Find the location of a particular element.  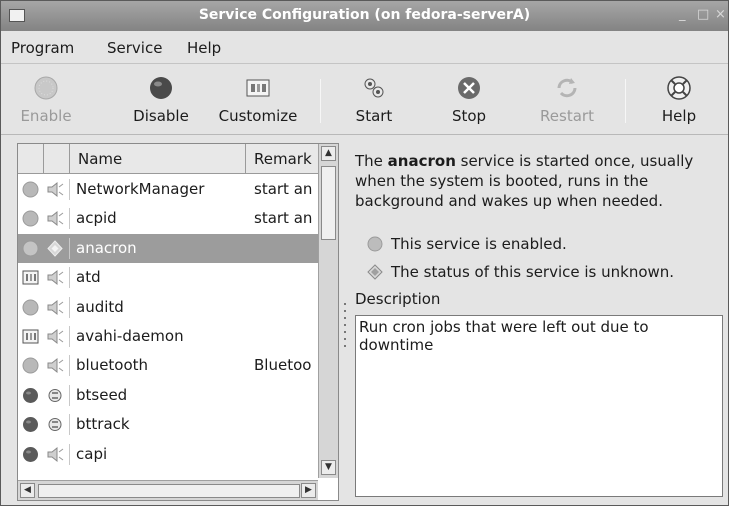

restart-icon is located at coordinates (567, 88).